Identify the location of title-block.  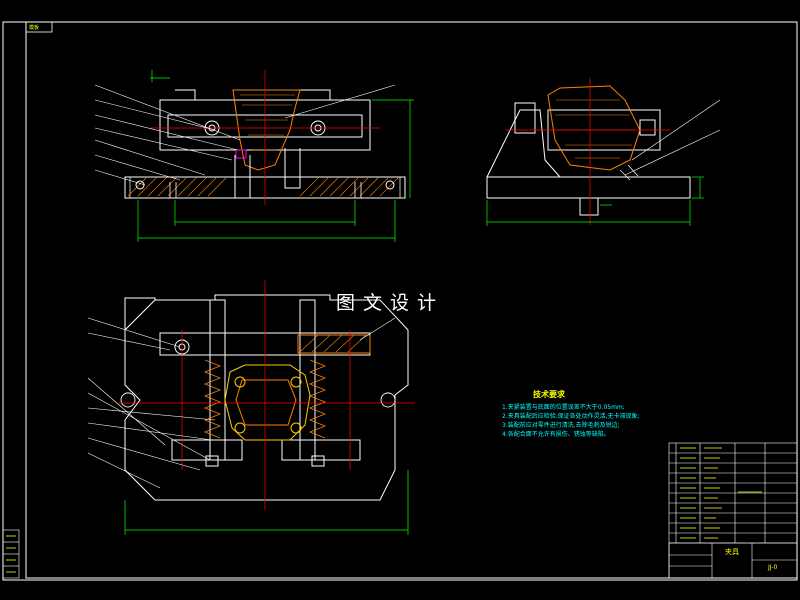
(733, 510).